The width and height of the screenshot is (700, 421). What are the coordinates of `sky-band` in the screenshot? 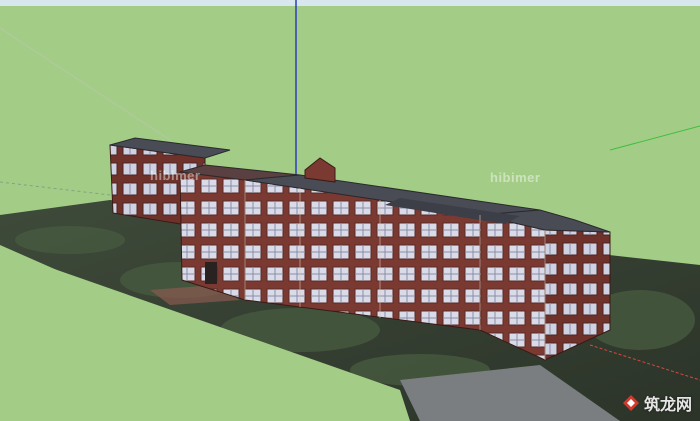 It's located at (350, 3).